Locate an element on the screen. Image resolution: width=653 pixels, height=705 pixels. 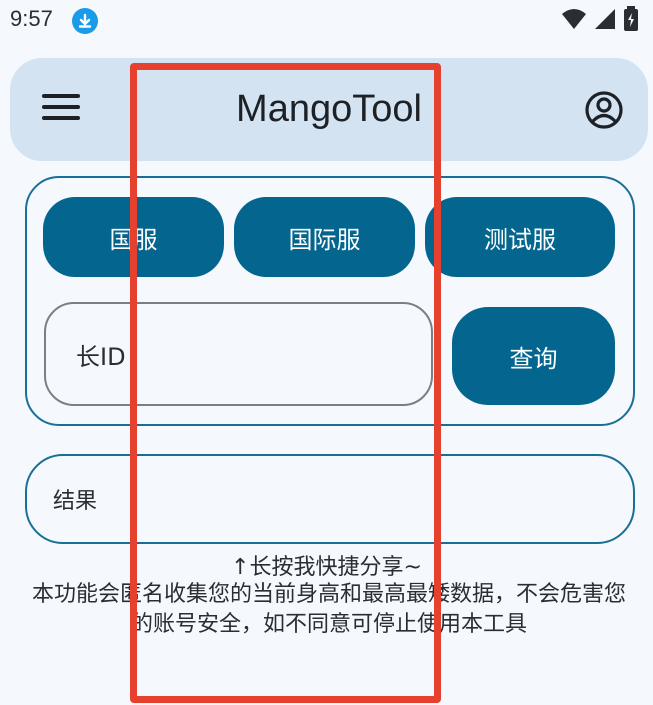
account-icon is located at coordinates (604, 110).